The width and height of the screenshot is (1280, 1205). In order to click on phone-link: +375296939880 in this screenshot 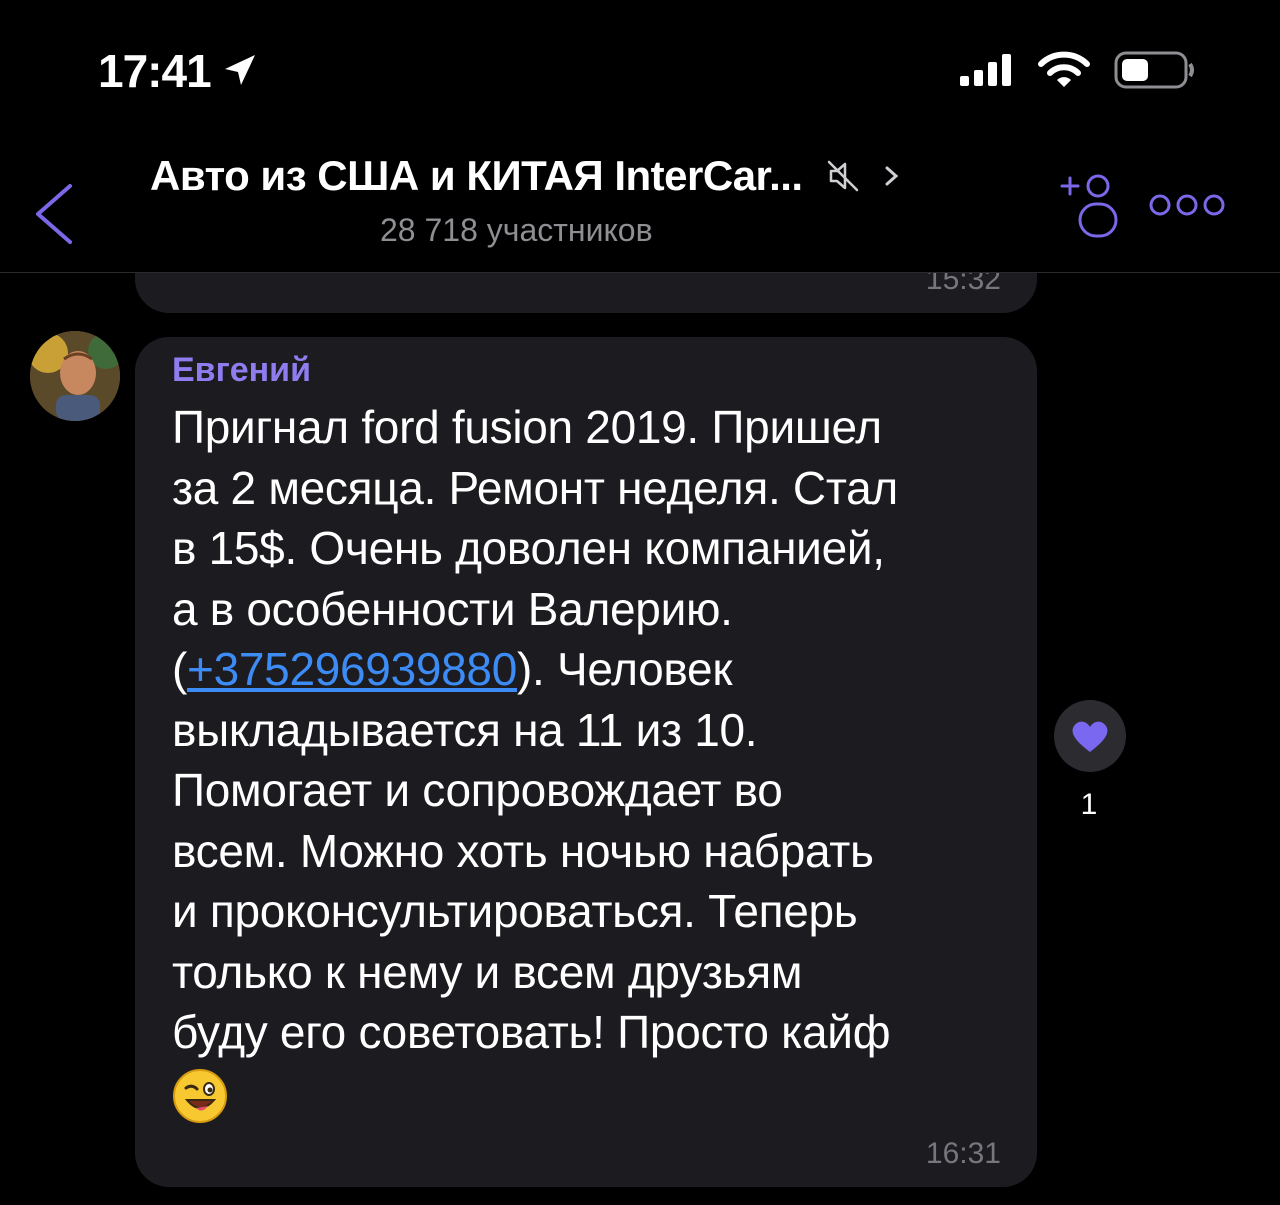, I will do `click(352, 669)`.